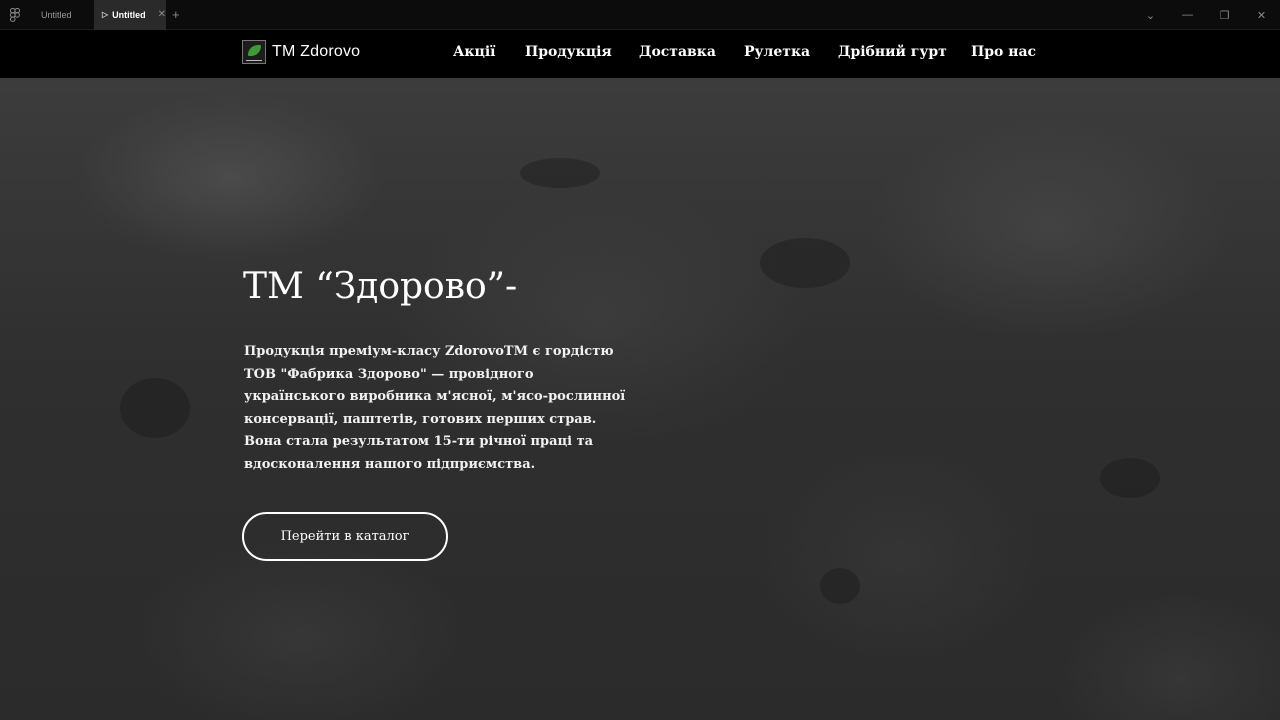  I want to click on nav-link-about: Про нас, so click(1003, 52).